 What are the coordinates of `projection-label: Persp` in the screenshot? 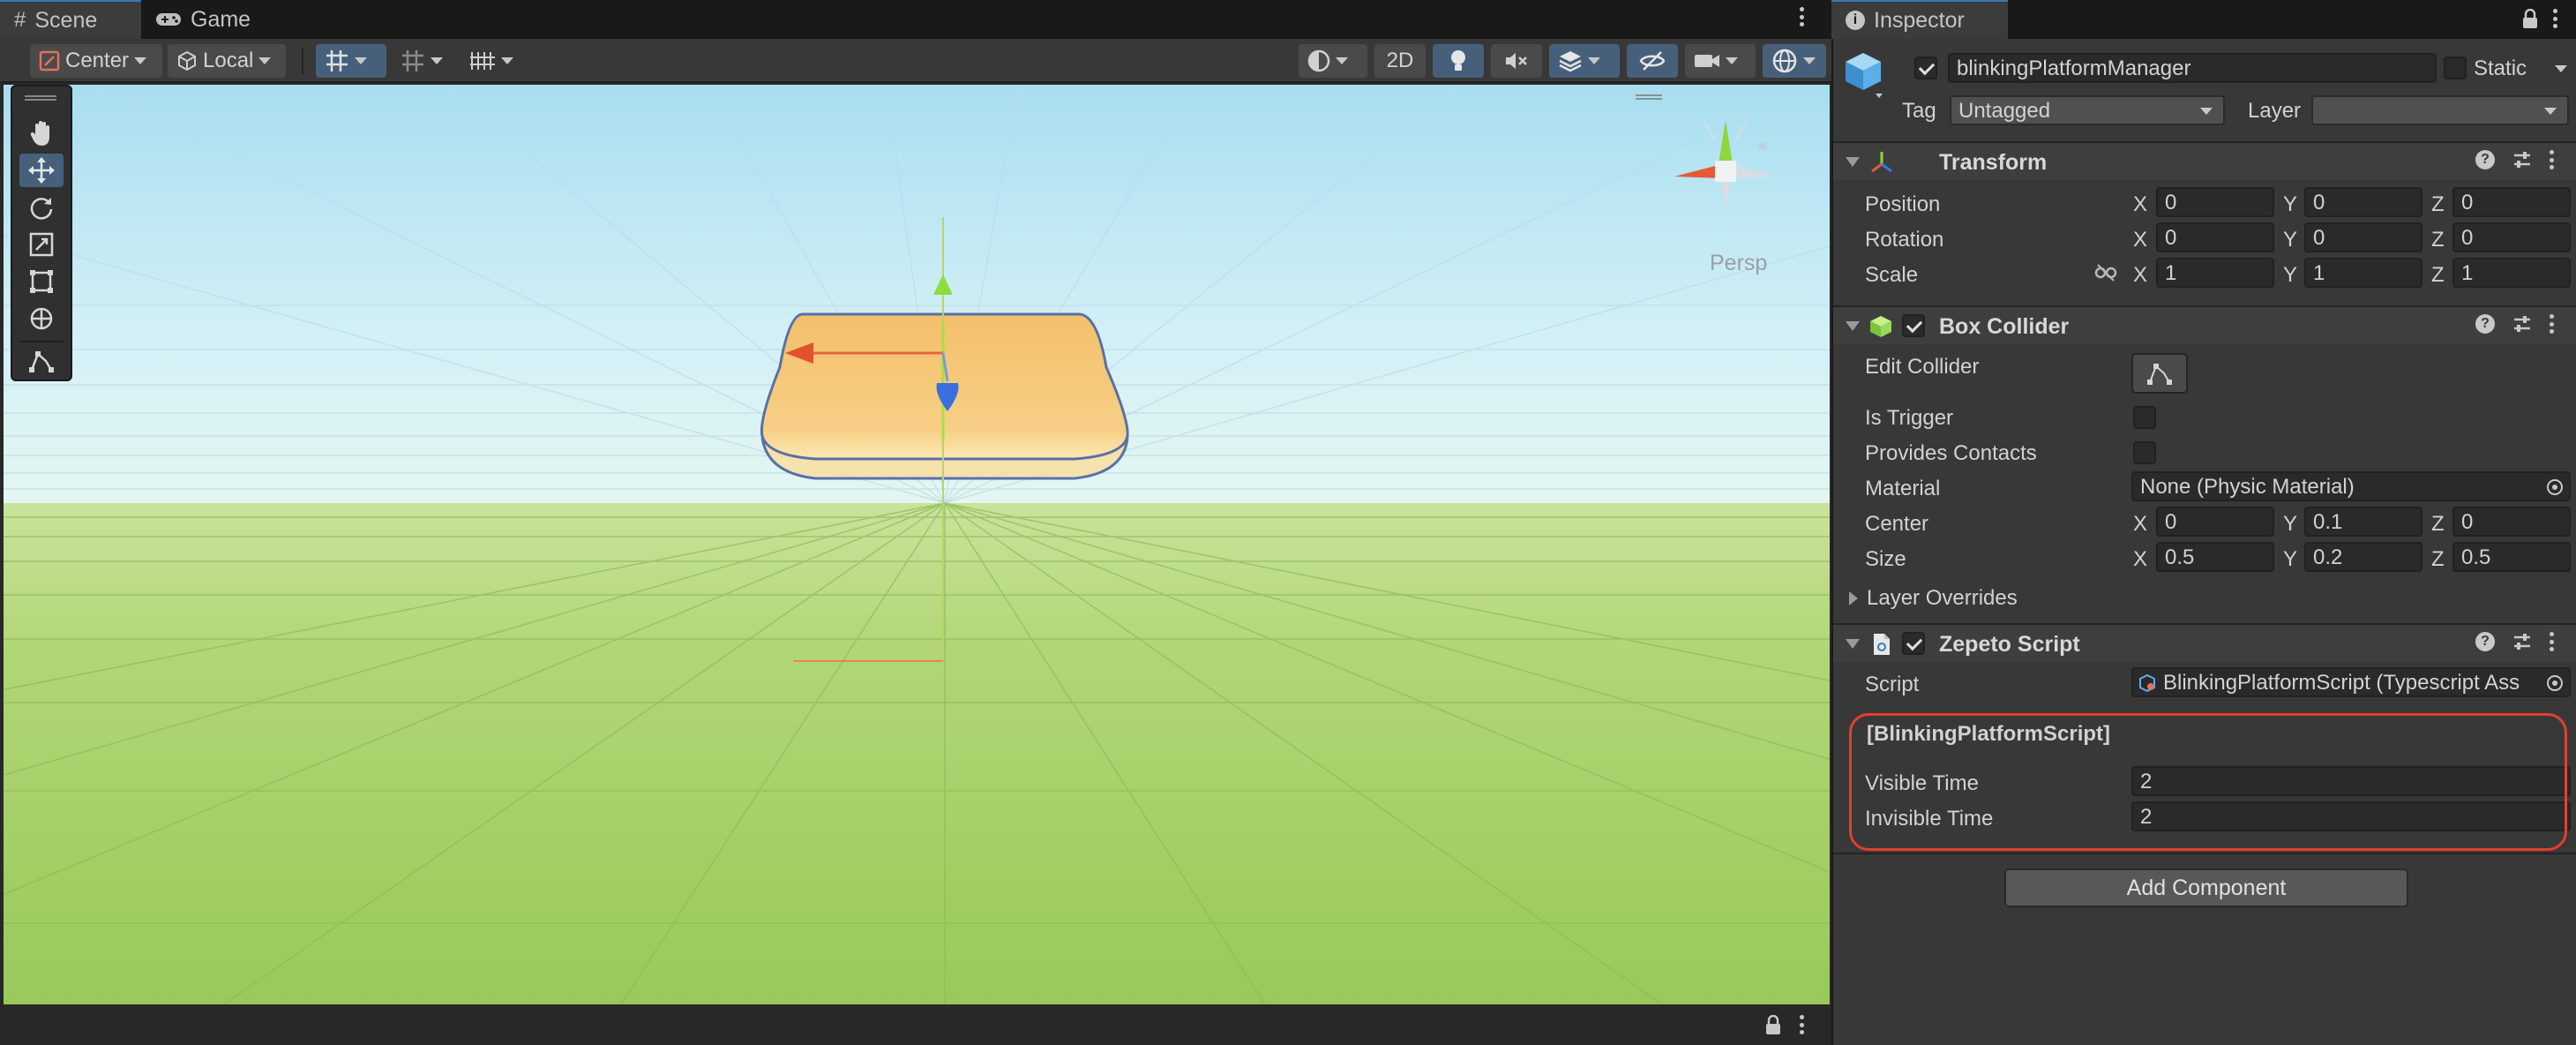 It's located at (1739, 263).